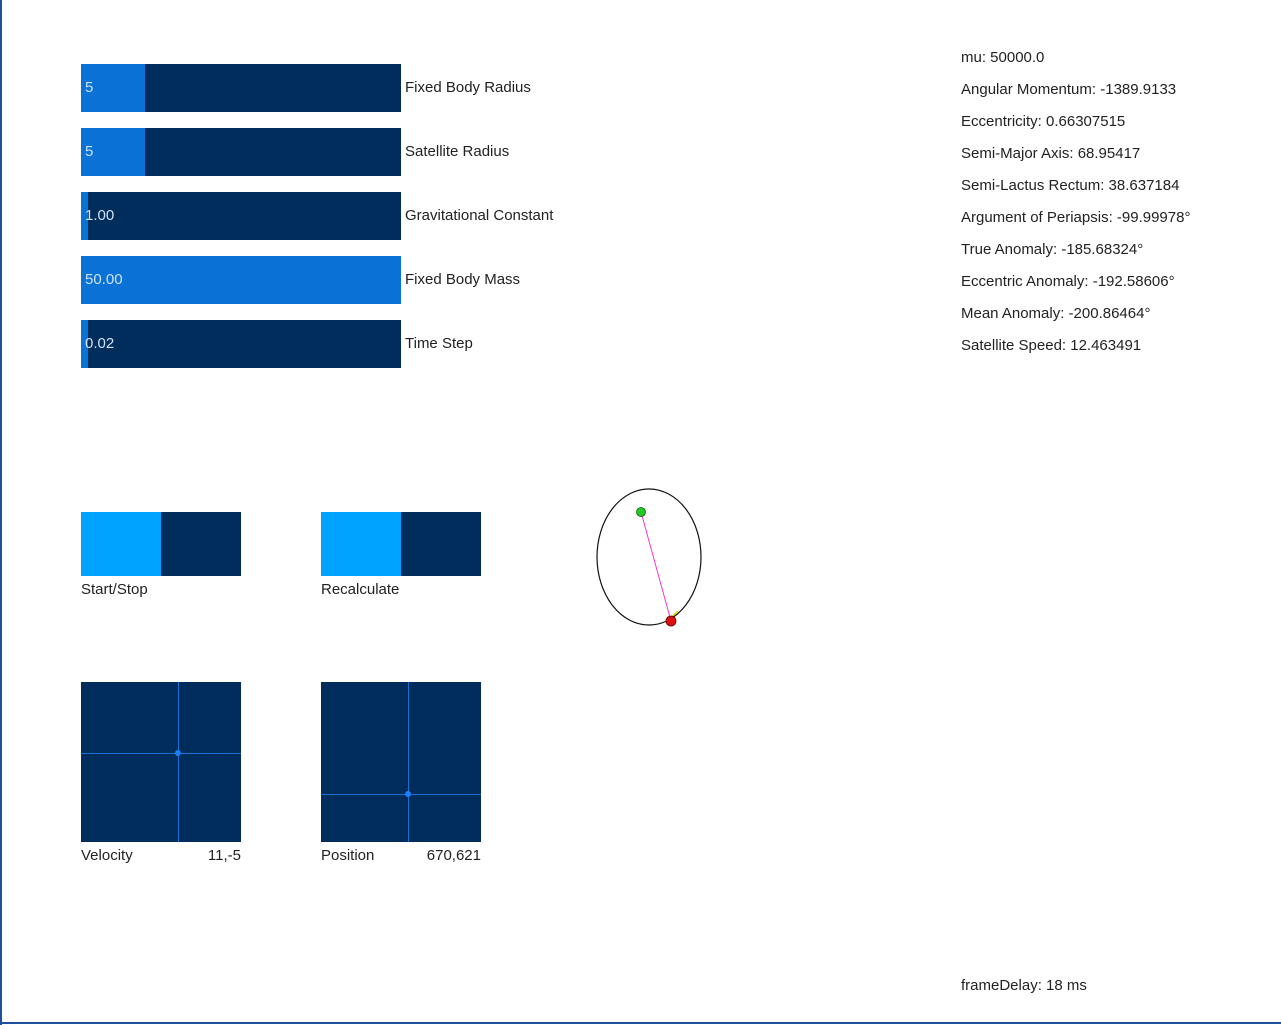  What do you see at coordinates (1051, 153) in the screenshot?
I see `stat-semi-major-axis: Semi-Major Axis: 68.95417` at bounding box center [1051, 153].